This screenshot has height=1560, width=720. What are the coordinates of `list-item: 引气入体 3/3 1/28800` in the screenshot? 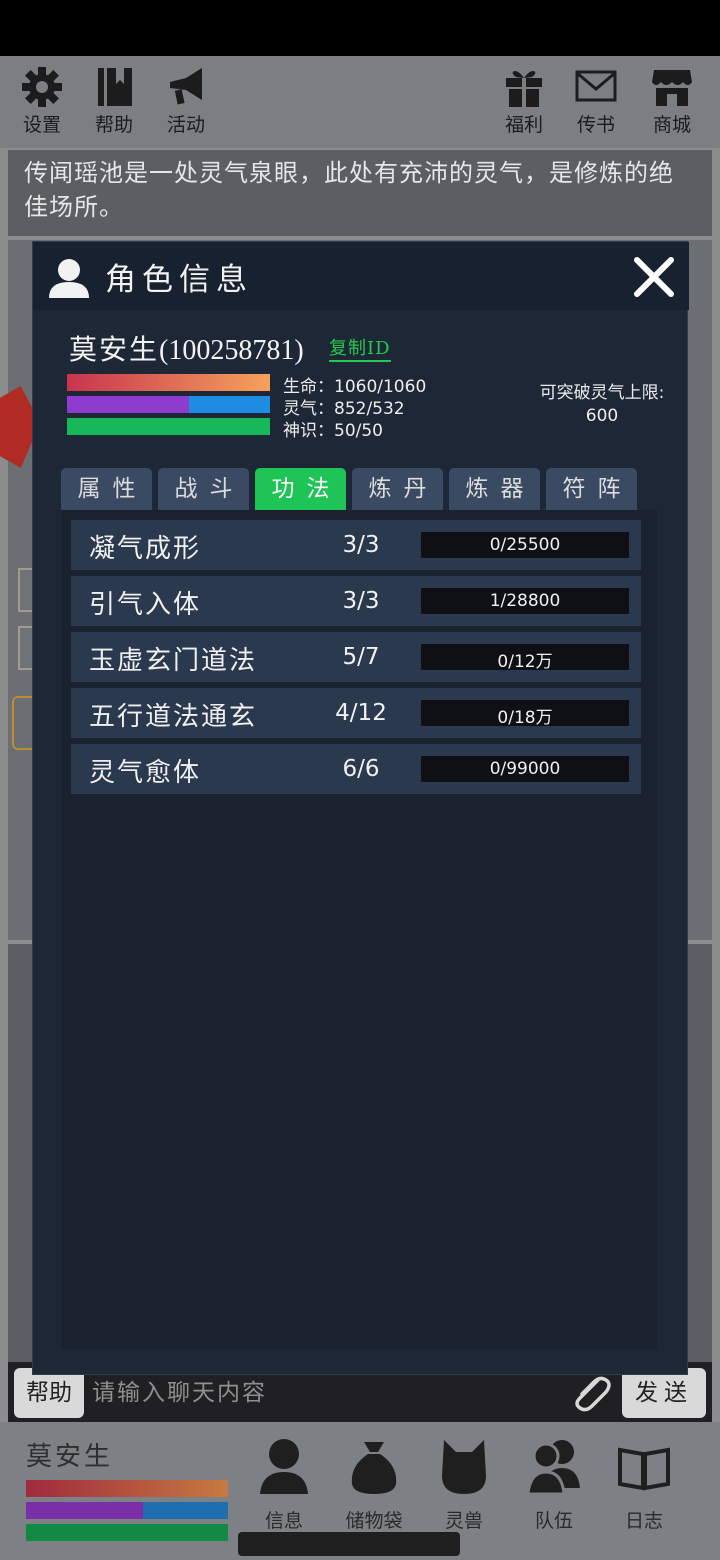 It's located at (356, 601).